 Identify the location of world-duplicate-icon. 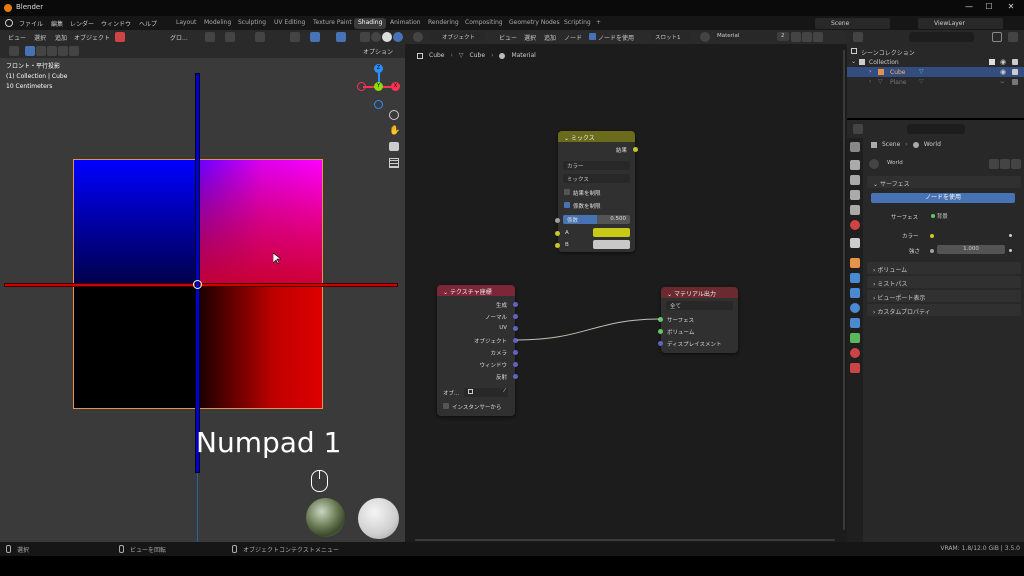
(1005, 164).